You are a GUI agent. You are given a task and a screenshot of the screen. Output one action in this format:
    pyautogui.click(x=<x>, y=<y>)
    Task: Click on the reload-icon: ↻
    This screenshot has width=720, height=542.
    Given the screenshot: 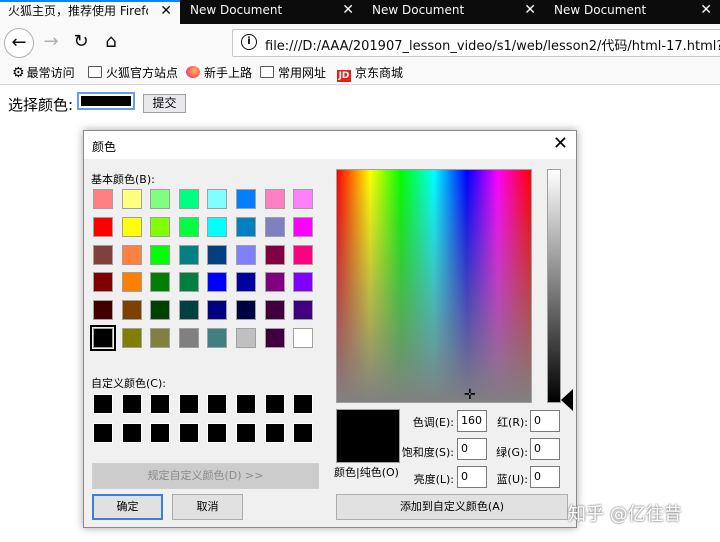 What is the action you would take?
    pyautogui.click(x=81, y=43)
    